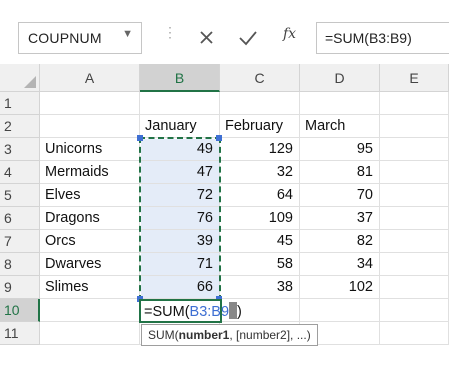 This screenshot has width=449, height=365. What do you see at coordinates (239, 312) in the screenshot?
I see `editor-suffix: )` at bounding box center [239, 312].